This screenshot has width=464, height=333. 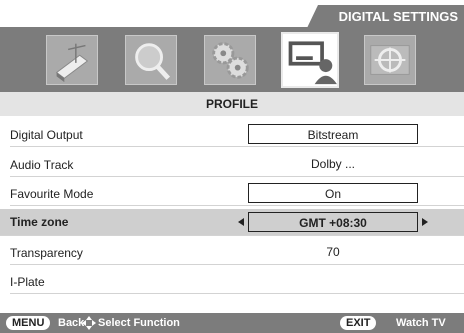 What do you see at coordinates (390, 60) in the screenshot?
I see `test-pattern-icon` at bounding box center [390, 60].